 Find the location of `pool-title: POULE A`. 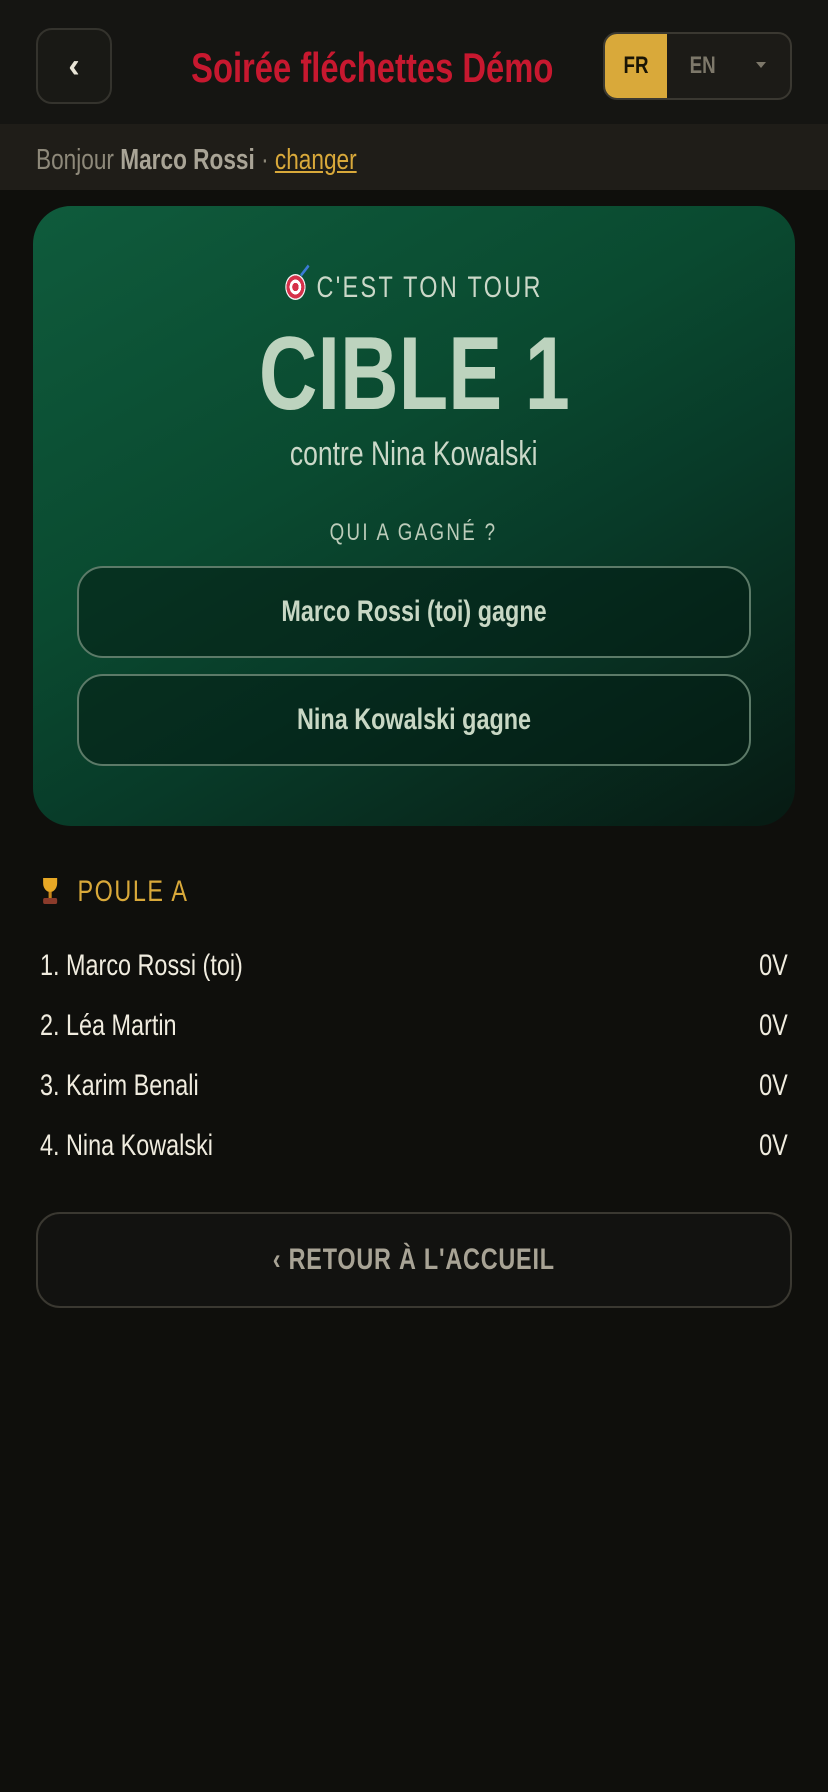

pool-title: POULE A is located at coordinates (135, 892).